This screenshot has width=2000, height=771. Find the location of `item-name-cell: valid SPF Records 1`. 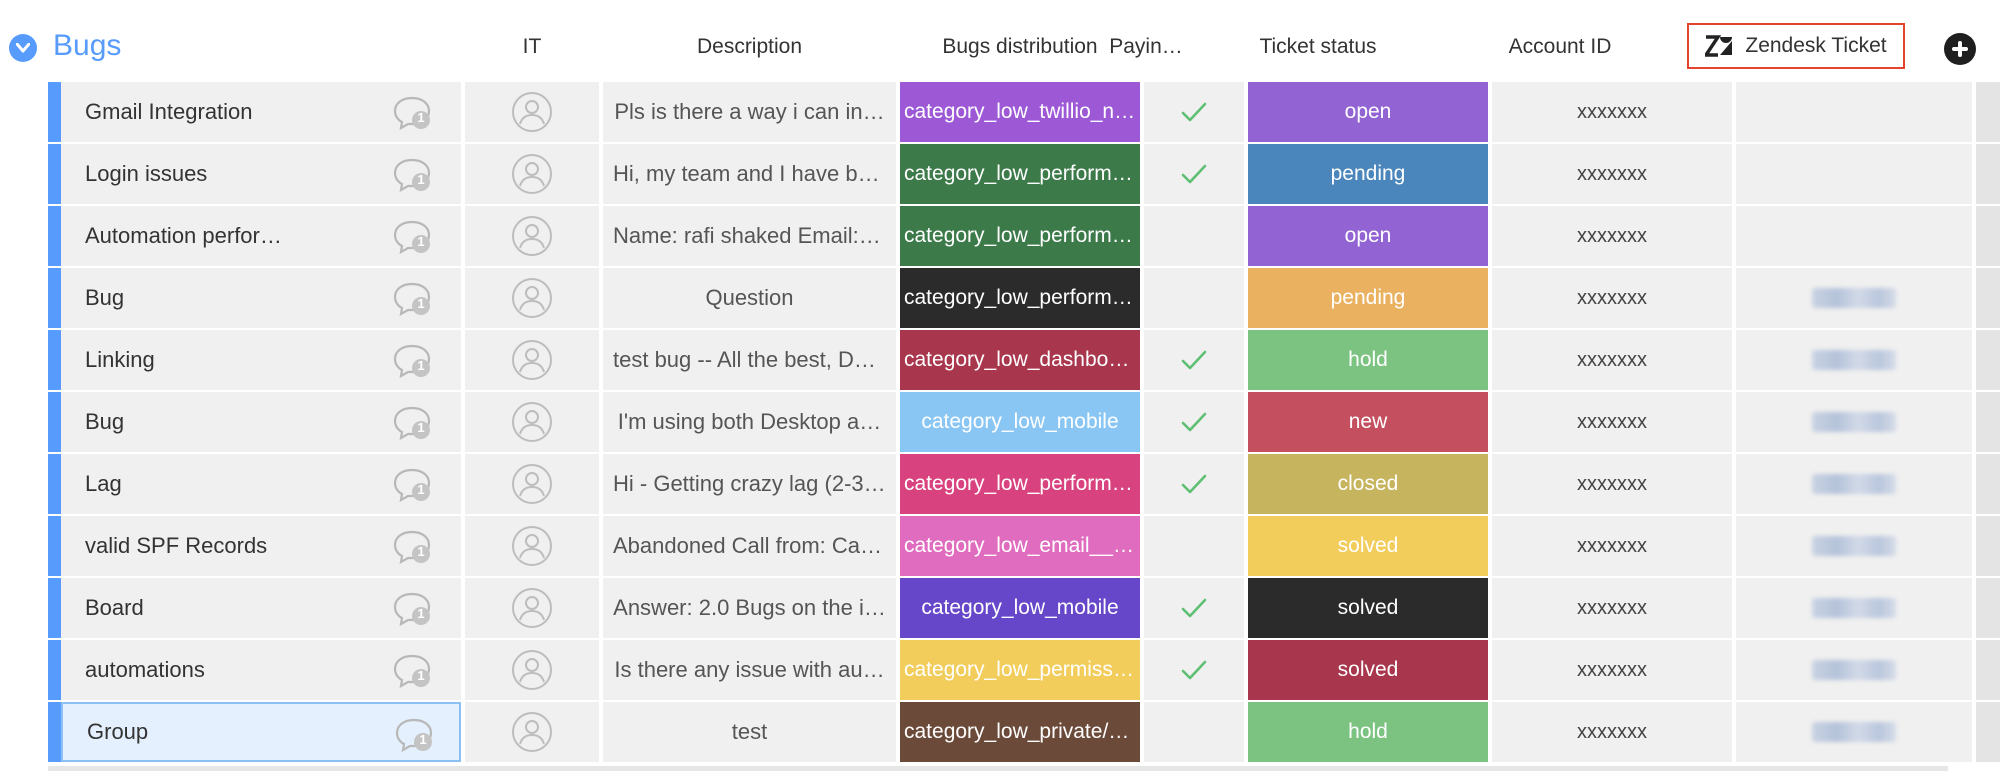

item-name-cell: valid SPF Records 1 is located at coordinates (261, 546).